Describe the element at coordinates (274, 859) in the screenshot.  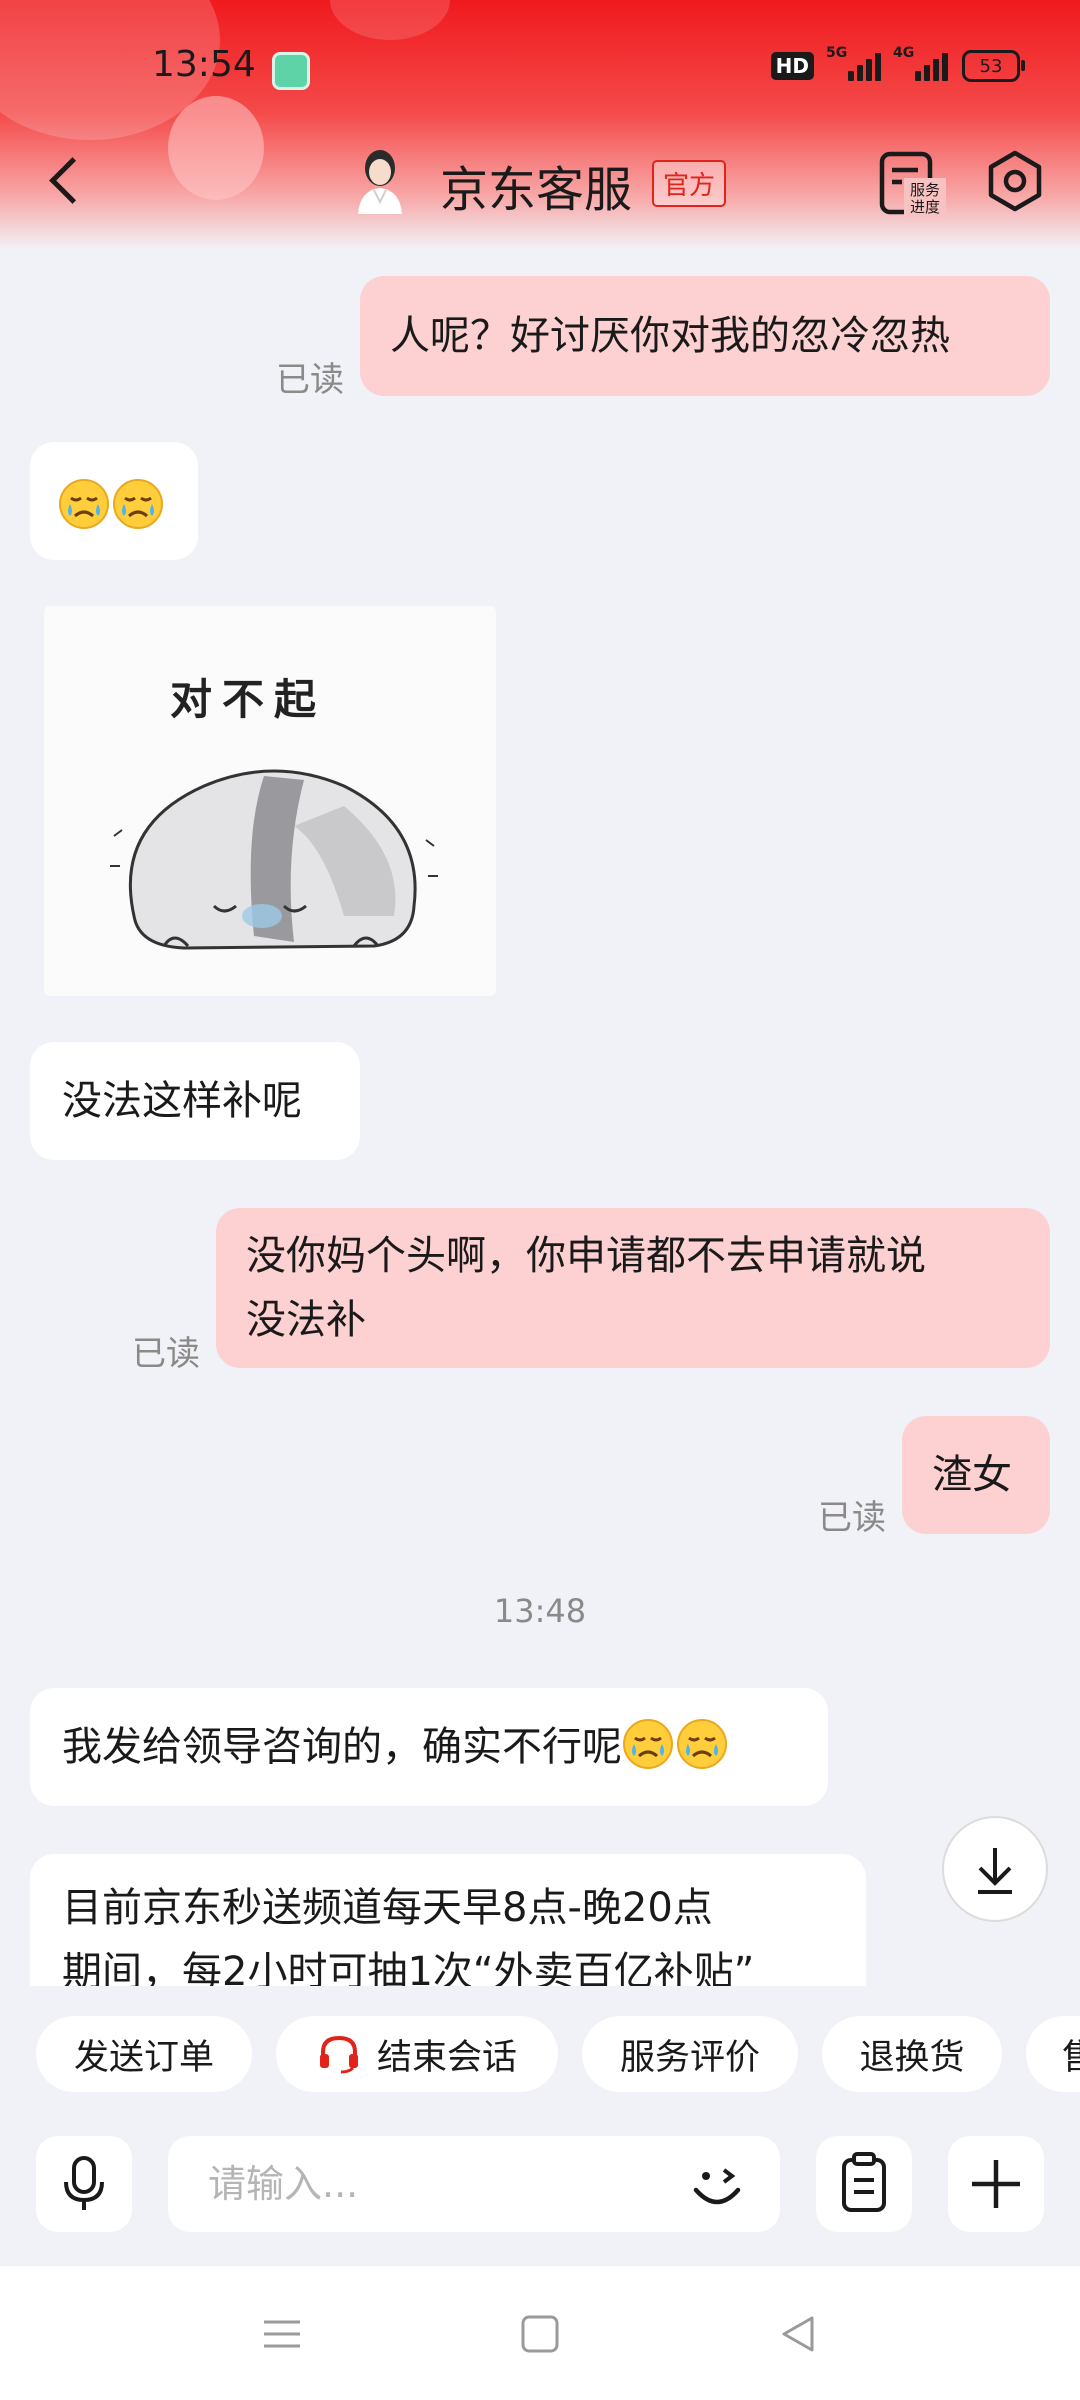
I see `crying-hamster-illustration` at that location.